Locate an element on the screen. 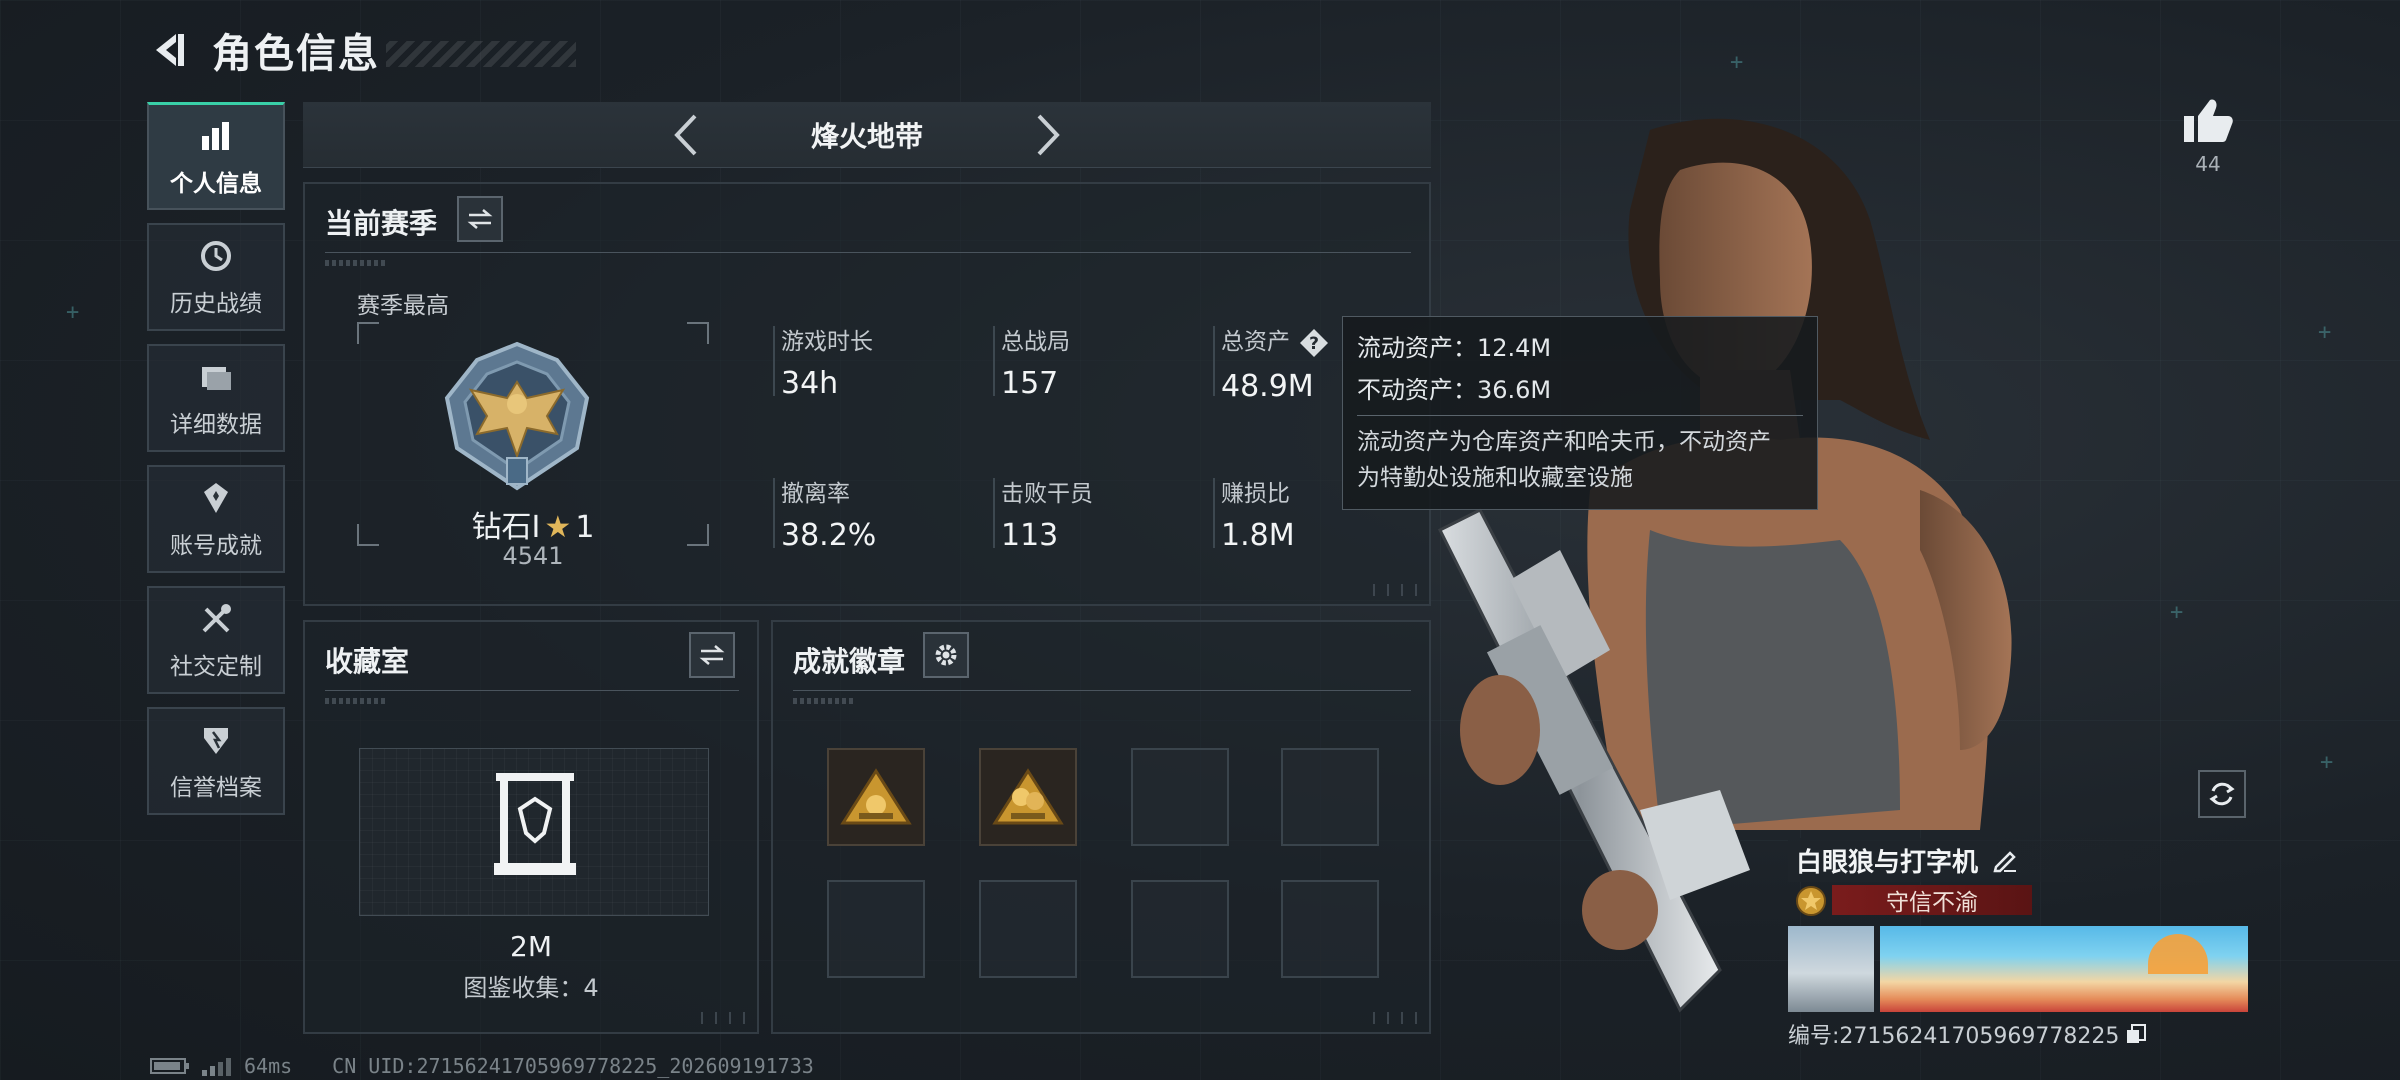 This screenshot has height=1080, width=2400. banner-decoration is located at coordinates (2178, 954).